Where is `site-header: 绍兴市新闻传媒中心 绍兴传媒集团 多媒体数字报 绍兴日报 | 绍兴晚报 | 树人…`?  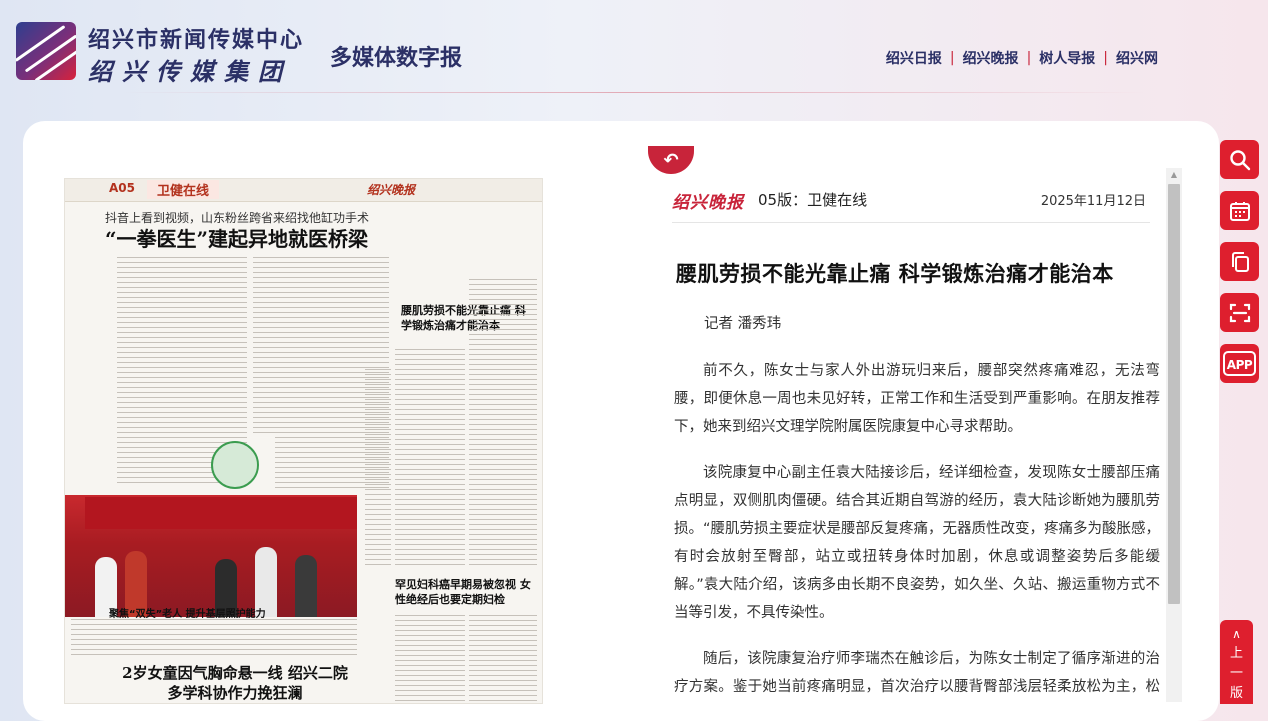 site-header: 绍兴市新闻传媒中心 绍兴传媒集团 多媒体数字报 绍兴日报 | 绍兴晚报 | 树人… is located at coordinates (634, 50).